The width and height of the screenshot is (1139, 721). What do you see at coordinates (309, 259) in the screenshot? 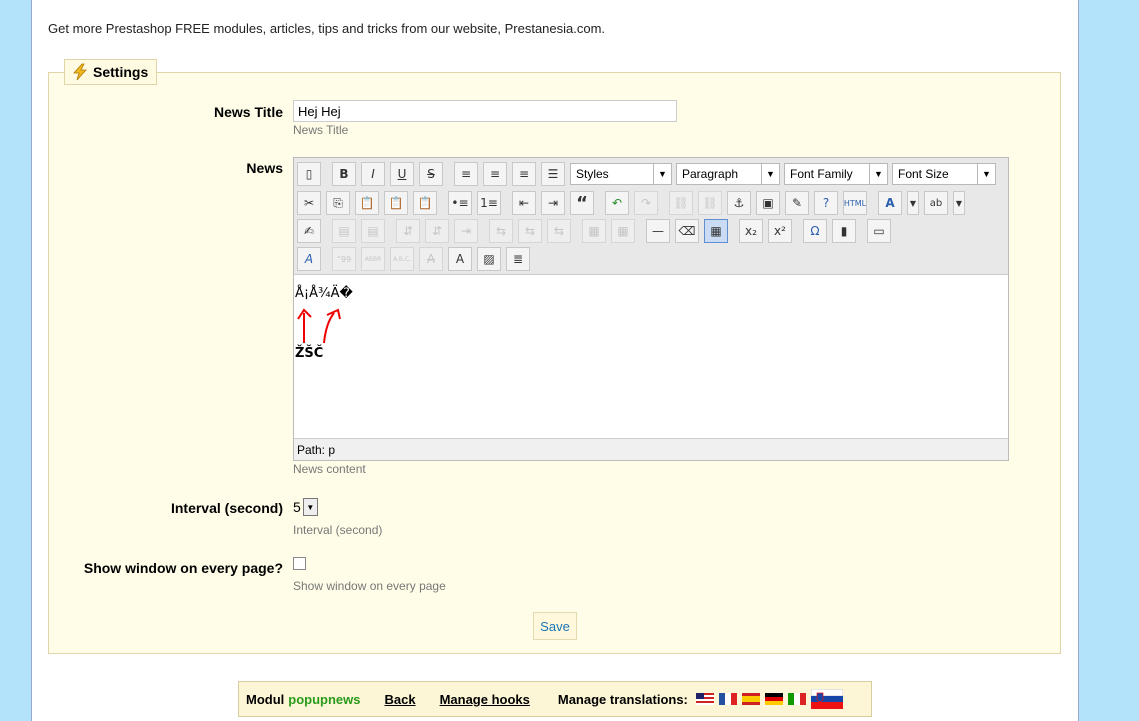
I see `styleprops-icon: A` at bounding box center [309, 259].